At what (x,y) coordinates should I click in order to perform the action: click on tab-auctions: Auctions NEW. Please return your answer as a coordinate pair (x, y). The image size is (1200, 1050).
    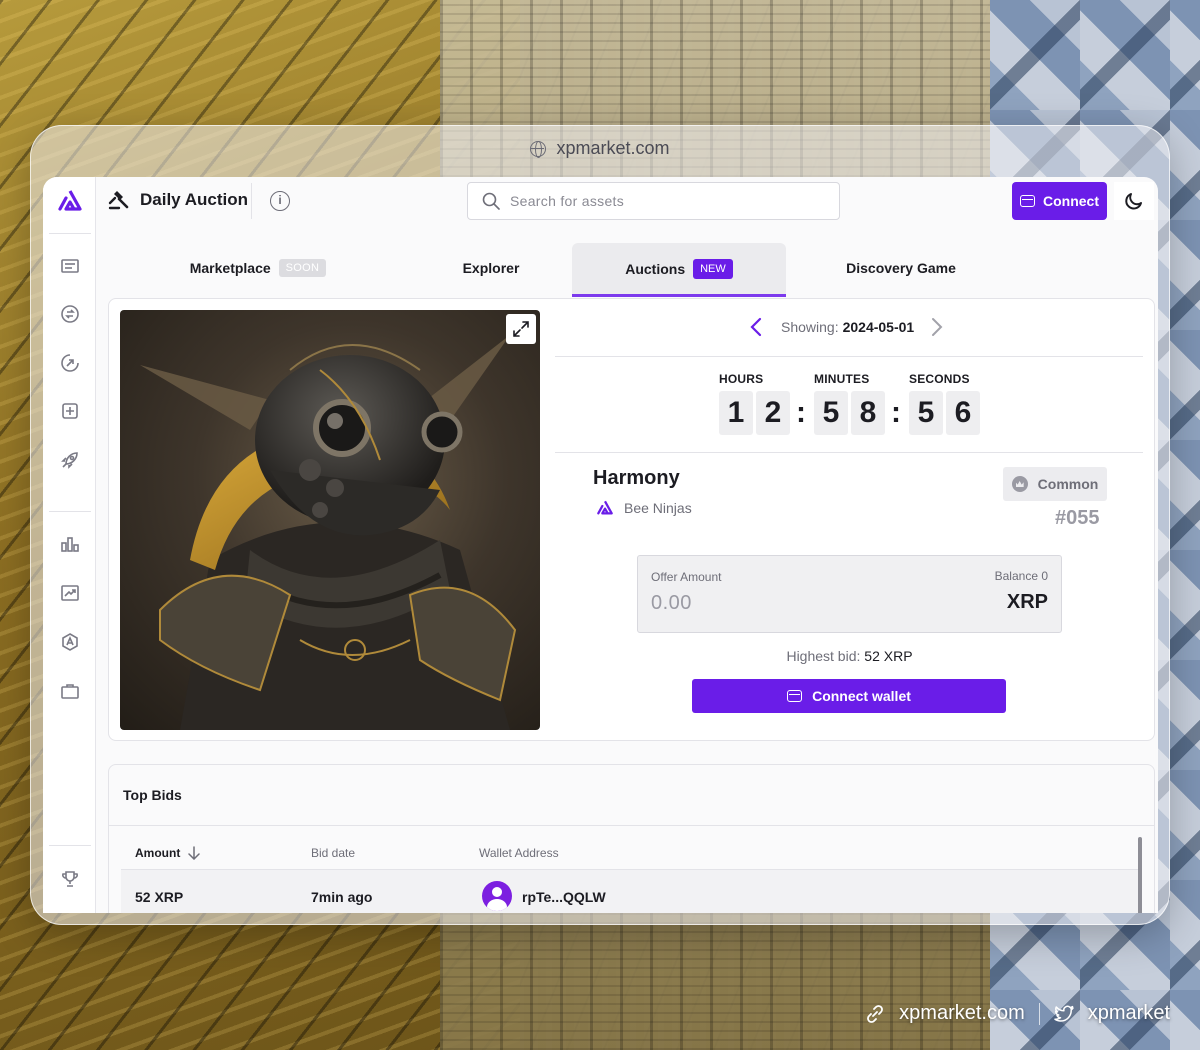
    Looking at the image, I should click on (679, 270).